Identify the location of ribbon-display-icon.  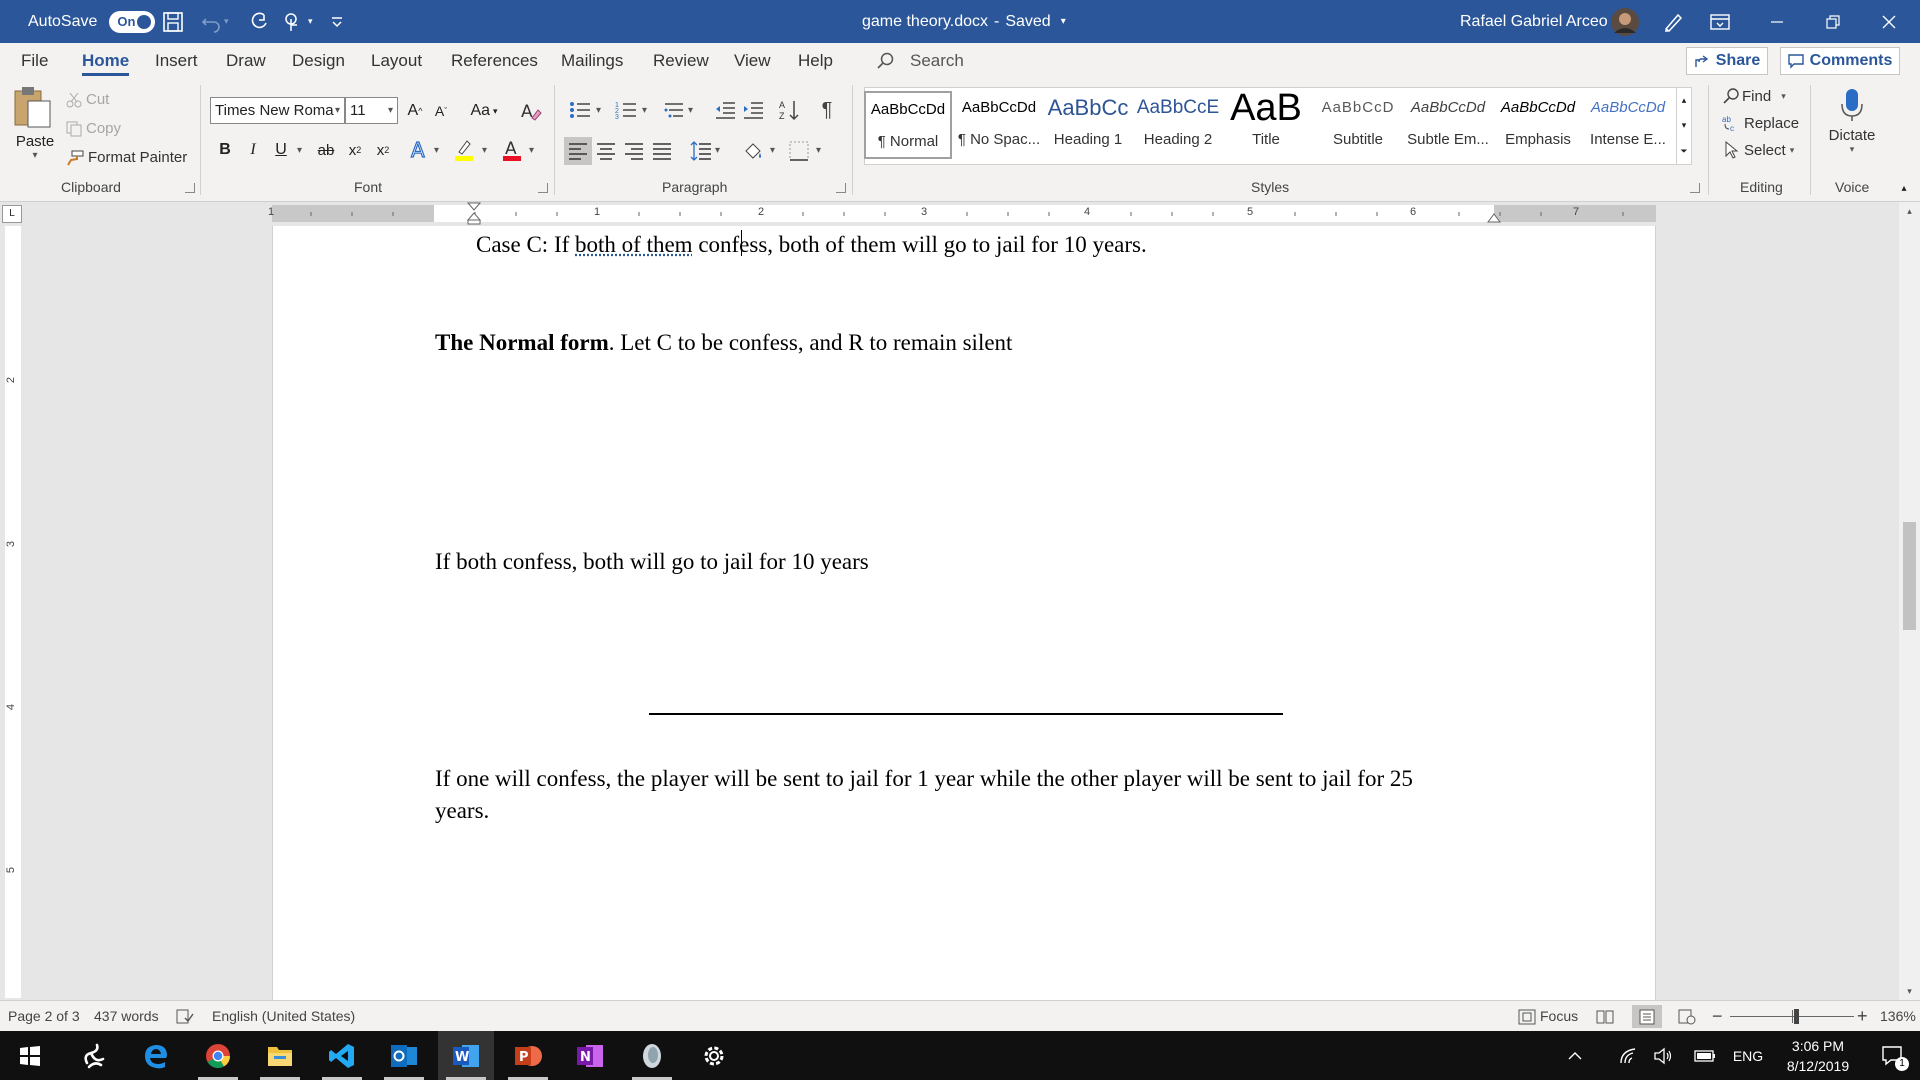
(1720, 21).